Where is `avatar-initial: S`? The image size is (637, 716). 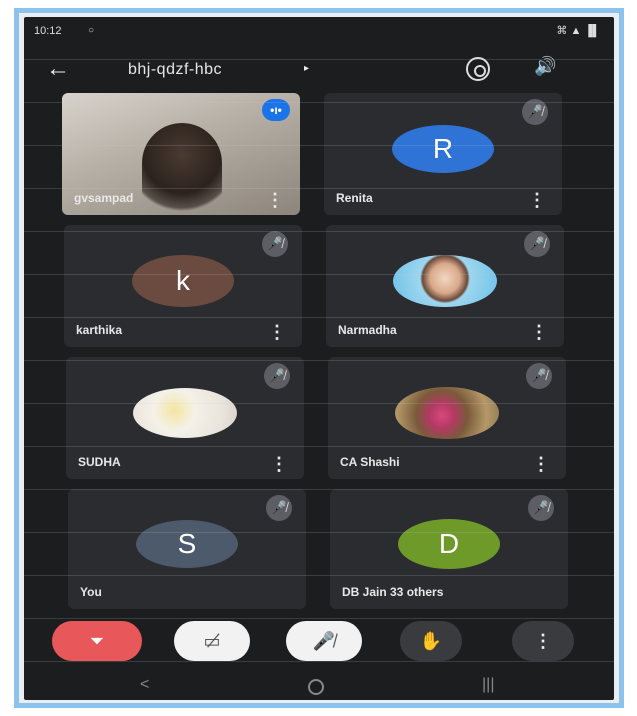 avatar-initial: S is located at coordinates (187, 544).